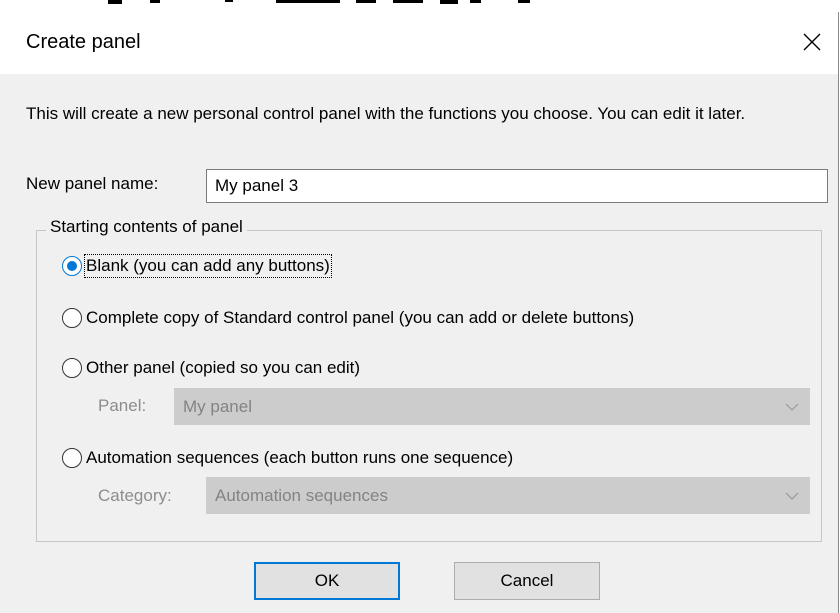 Image resolution: width=840 pixels, height=613 pixels. What do you see at coordinates (122, 405) in the screenshot?
I see `panel-select-label: Panel:` at bounding box center [122, 405].